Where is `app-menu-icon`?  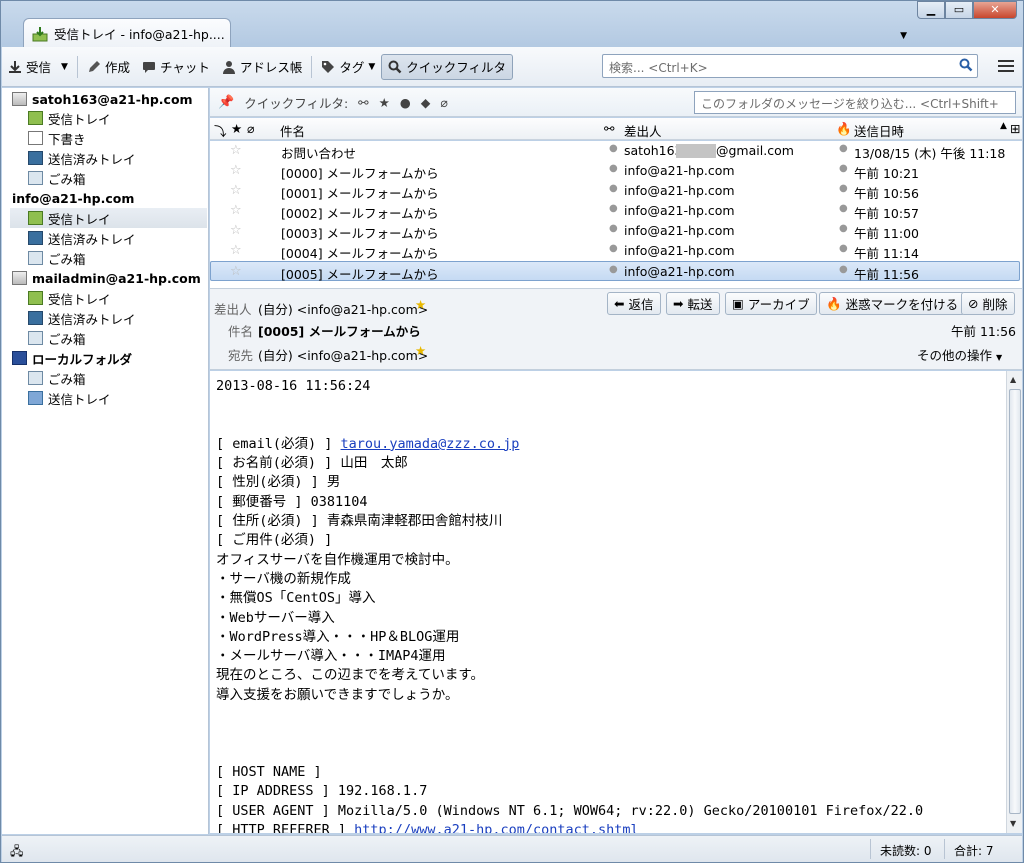
app-menu-icon is located at coordinates (1006, 66).